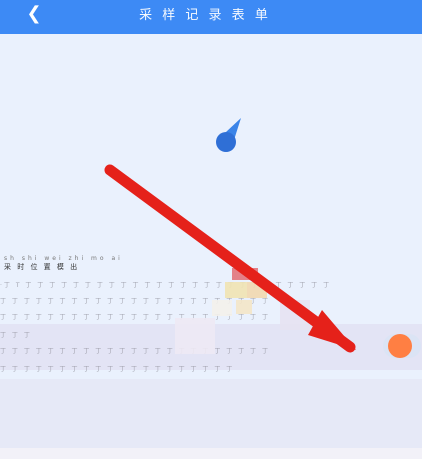 This screenshot has width=422, height=459. What do you see at coordinates (228, 135) in the screenshot?
I see `location-pin-icon` at bounding box center [228, 135].